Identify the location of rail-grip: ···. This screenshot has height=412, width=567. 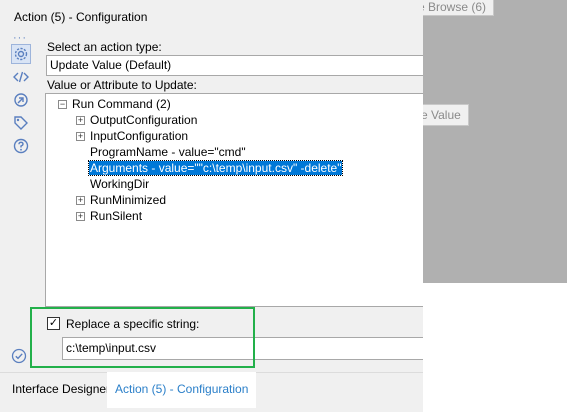
(20, 38).